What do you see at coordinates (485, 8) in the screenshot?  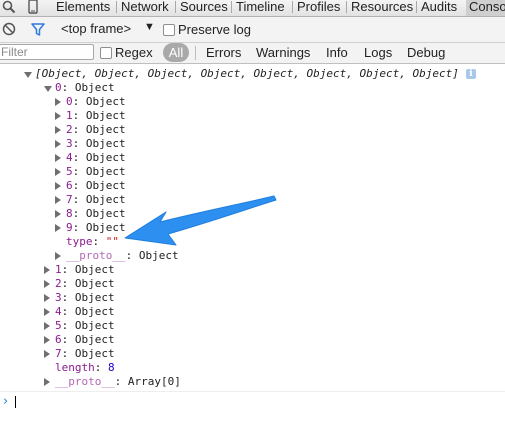 I see `tab-console: Conso` at bounding box center [485, 8].